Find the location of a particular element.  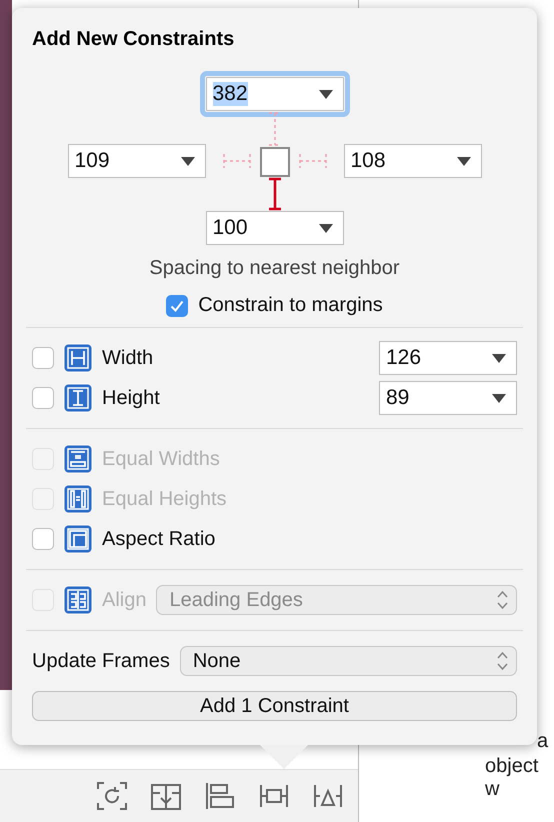

size-field: 89 is located at coordinates (448, 398).